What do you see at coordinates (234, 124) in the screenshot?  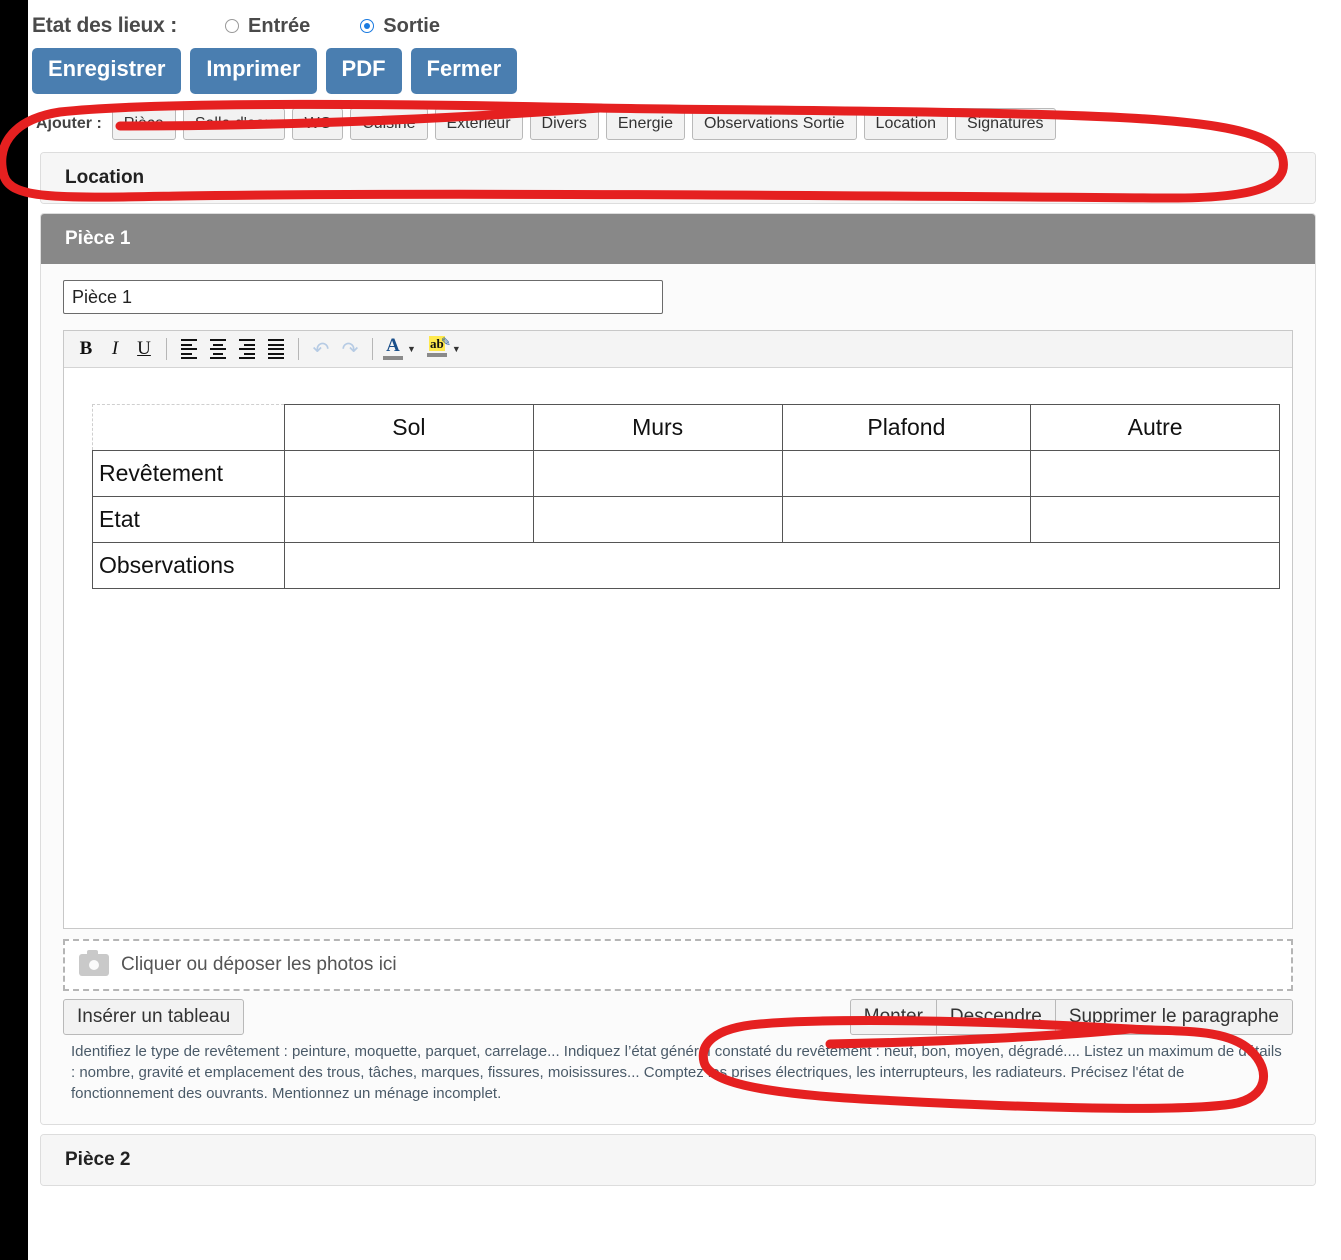 I see `add-salle-deau-button: Salle d'eau` at bounding box center [234, 124].